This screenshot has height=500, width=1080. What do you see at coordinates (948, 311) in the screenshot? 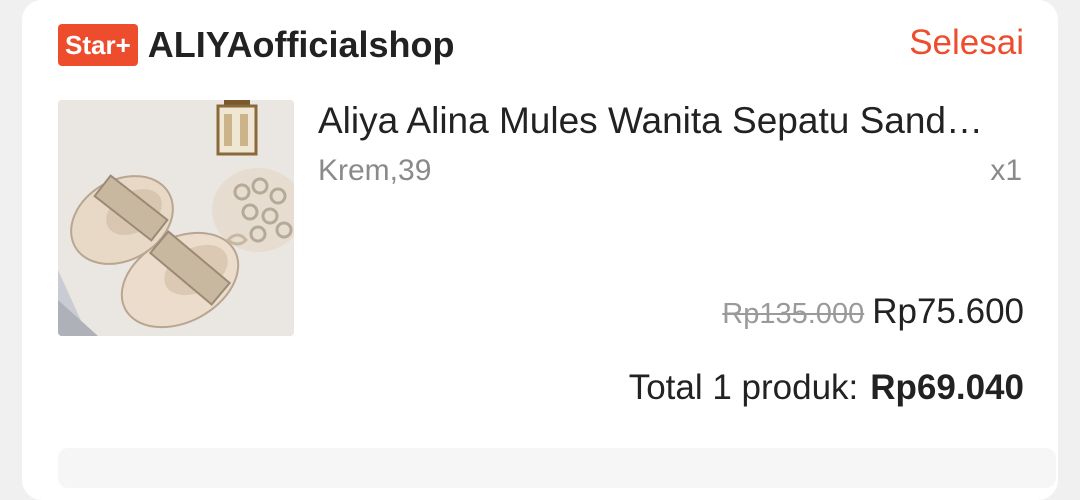
I see `current-price: Rp75.600` at bounding box center [948, 311].